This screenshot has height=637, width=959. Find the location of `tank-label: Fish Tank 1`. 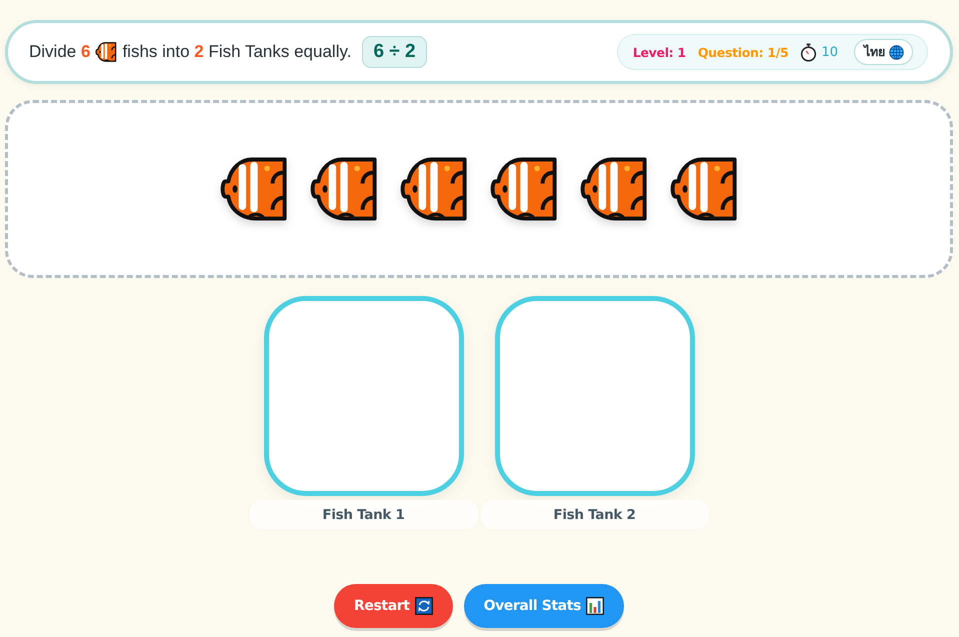

tank-label: Fish Tank 1 is located at coordinates (364, 514).